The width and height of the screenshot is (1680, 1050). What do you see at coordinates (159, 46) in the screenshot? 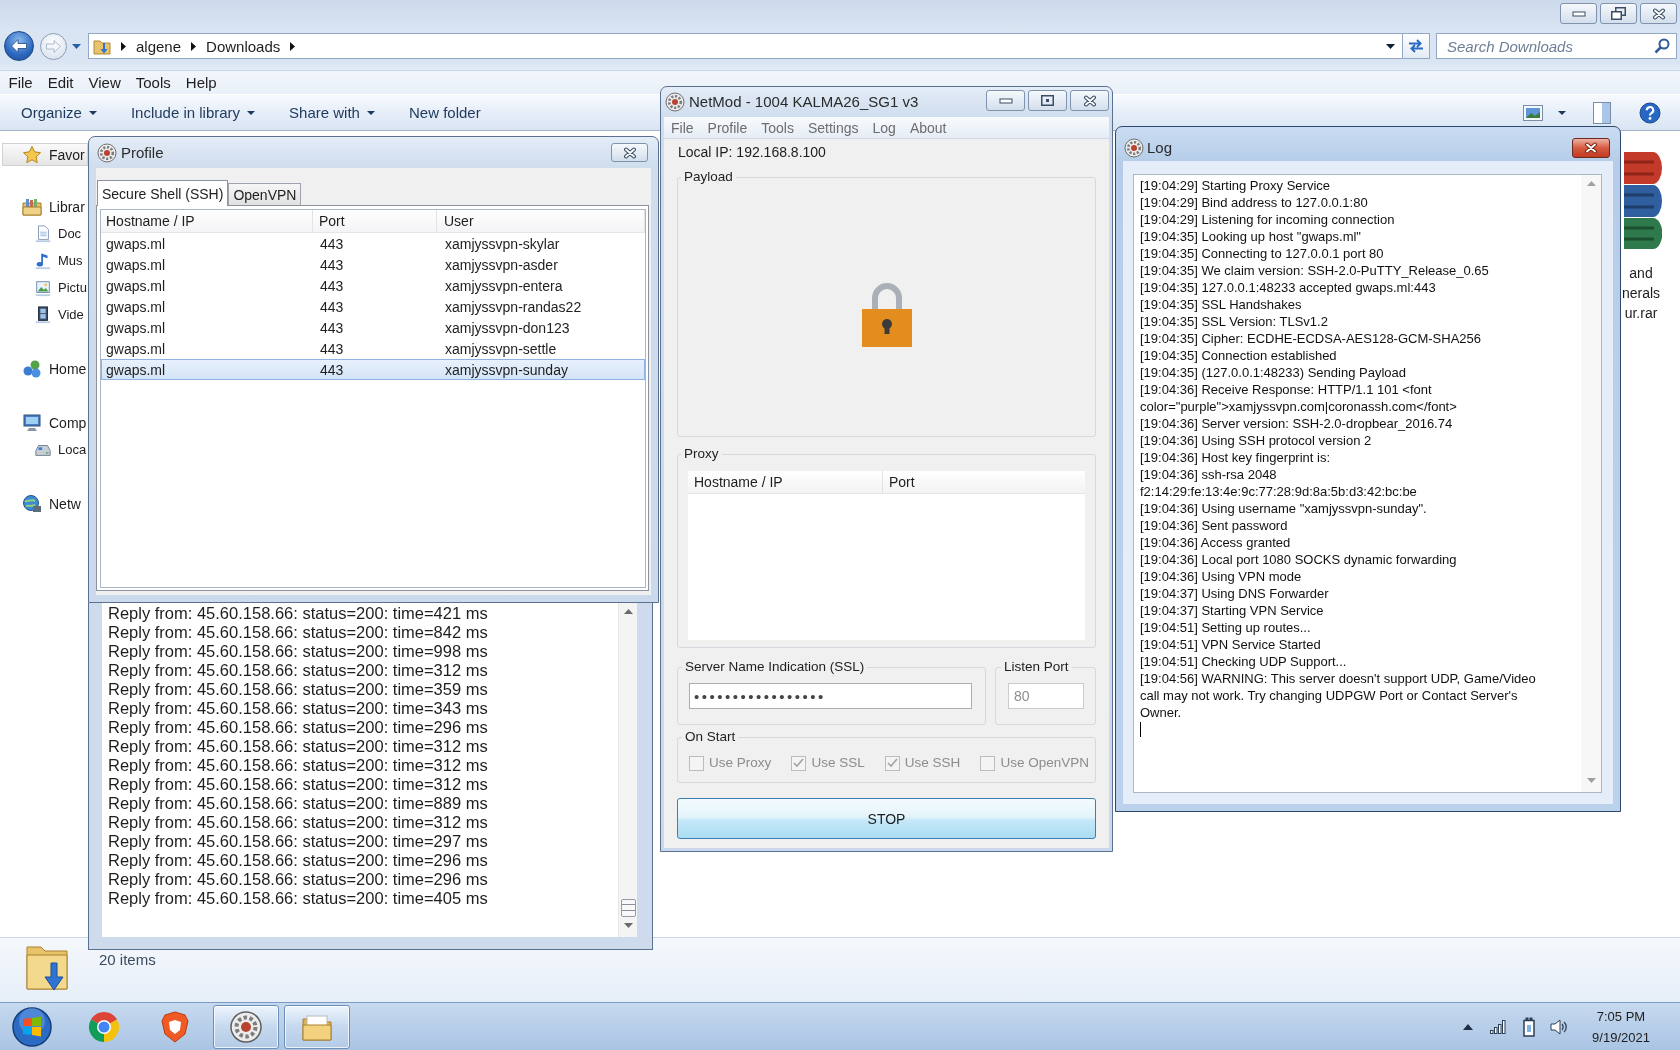
I see `breadcrumb-link: algene` at bounding box center [159, 46].